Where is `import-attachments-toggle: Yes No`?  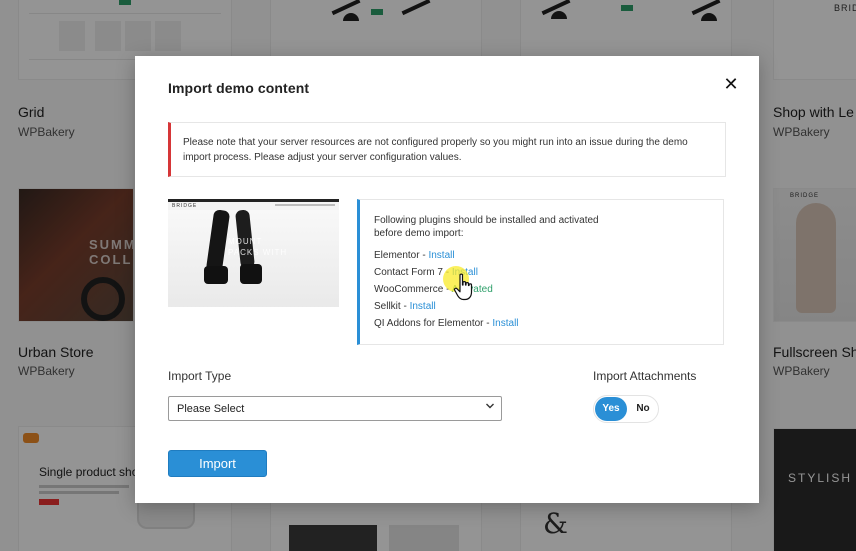
import-attachments-toggle: Yes No is located at coordinates (626, 409).